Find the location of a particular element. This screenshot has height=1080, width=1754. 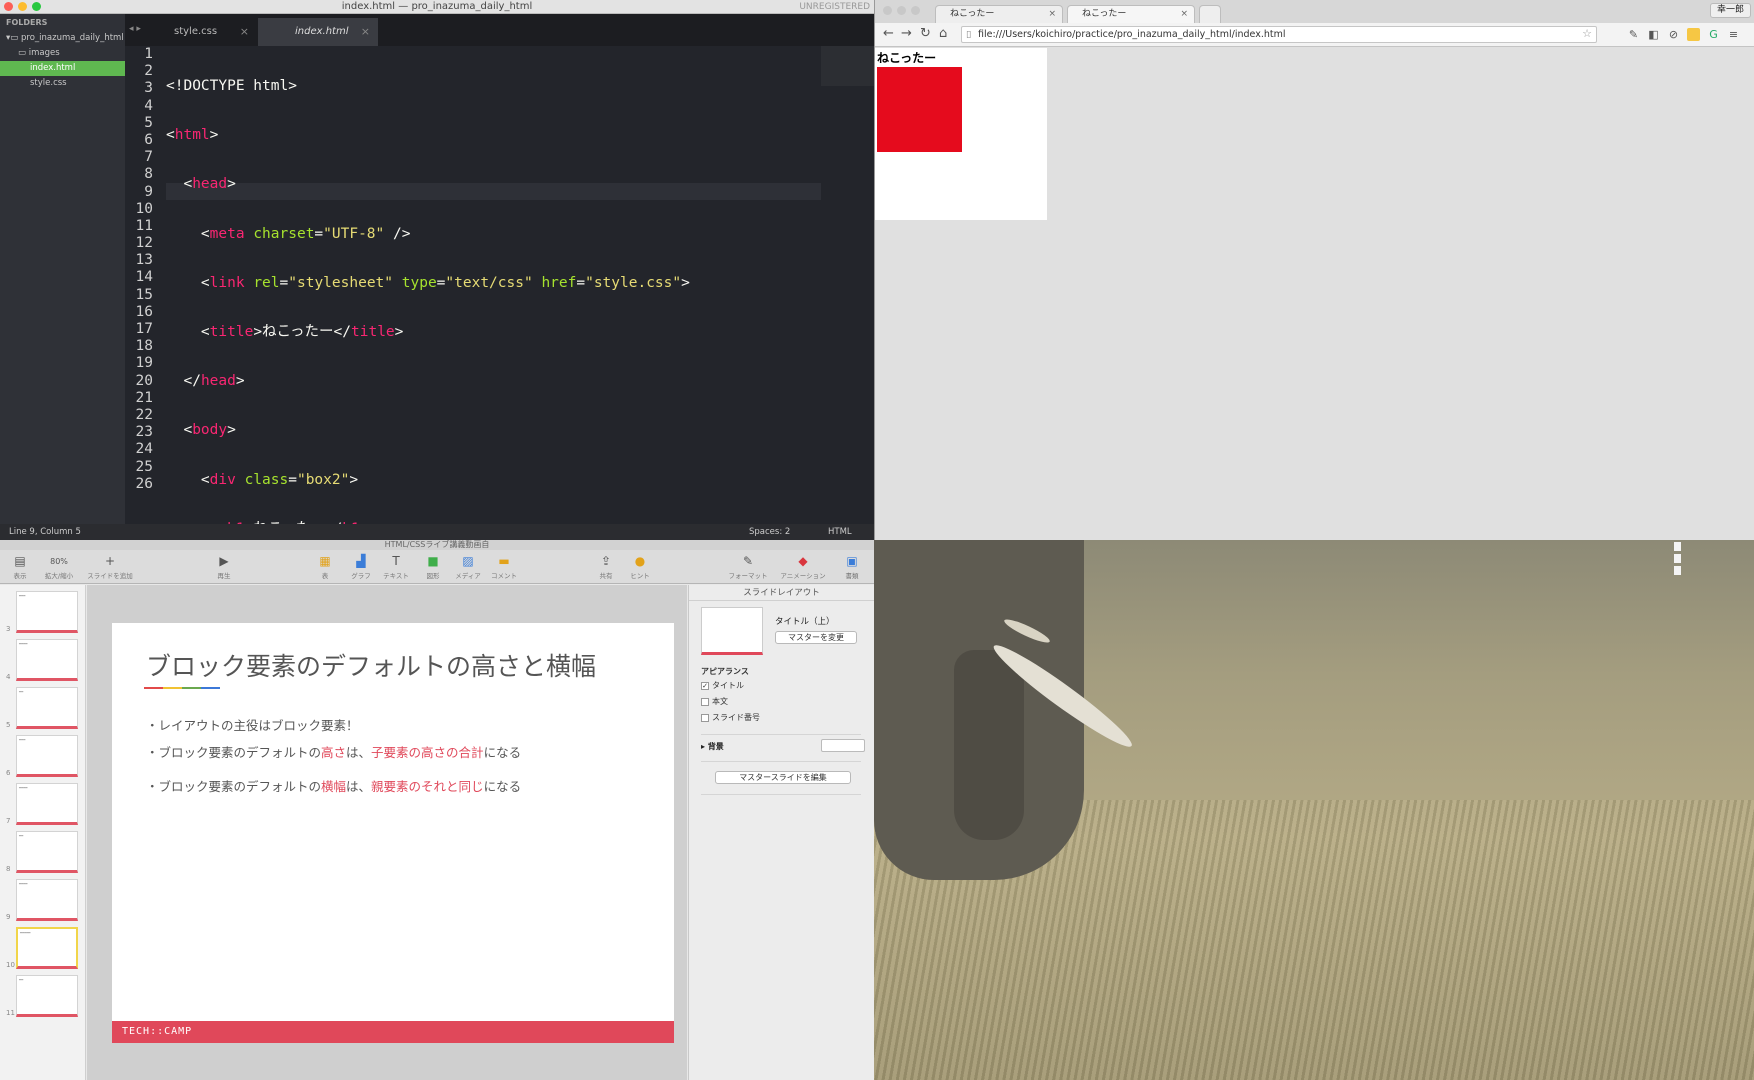

code-token: body is located at coordinates (210, 430).